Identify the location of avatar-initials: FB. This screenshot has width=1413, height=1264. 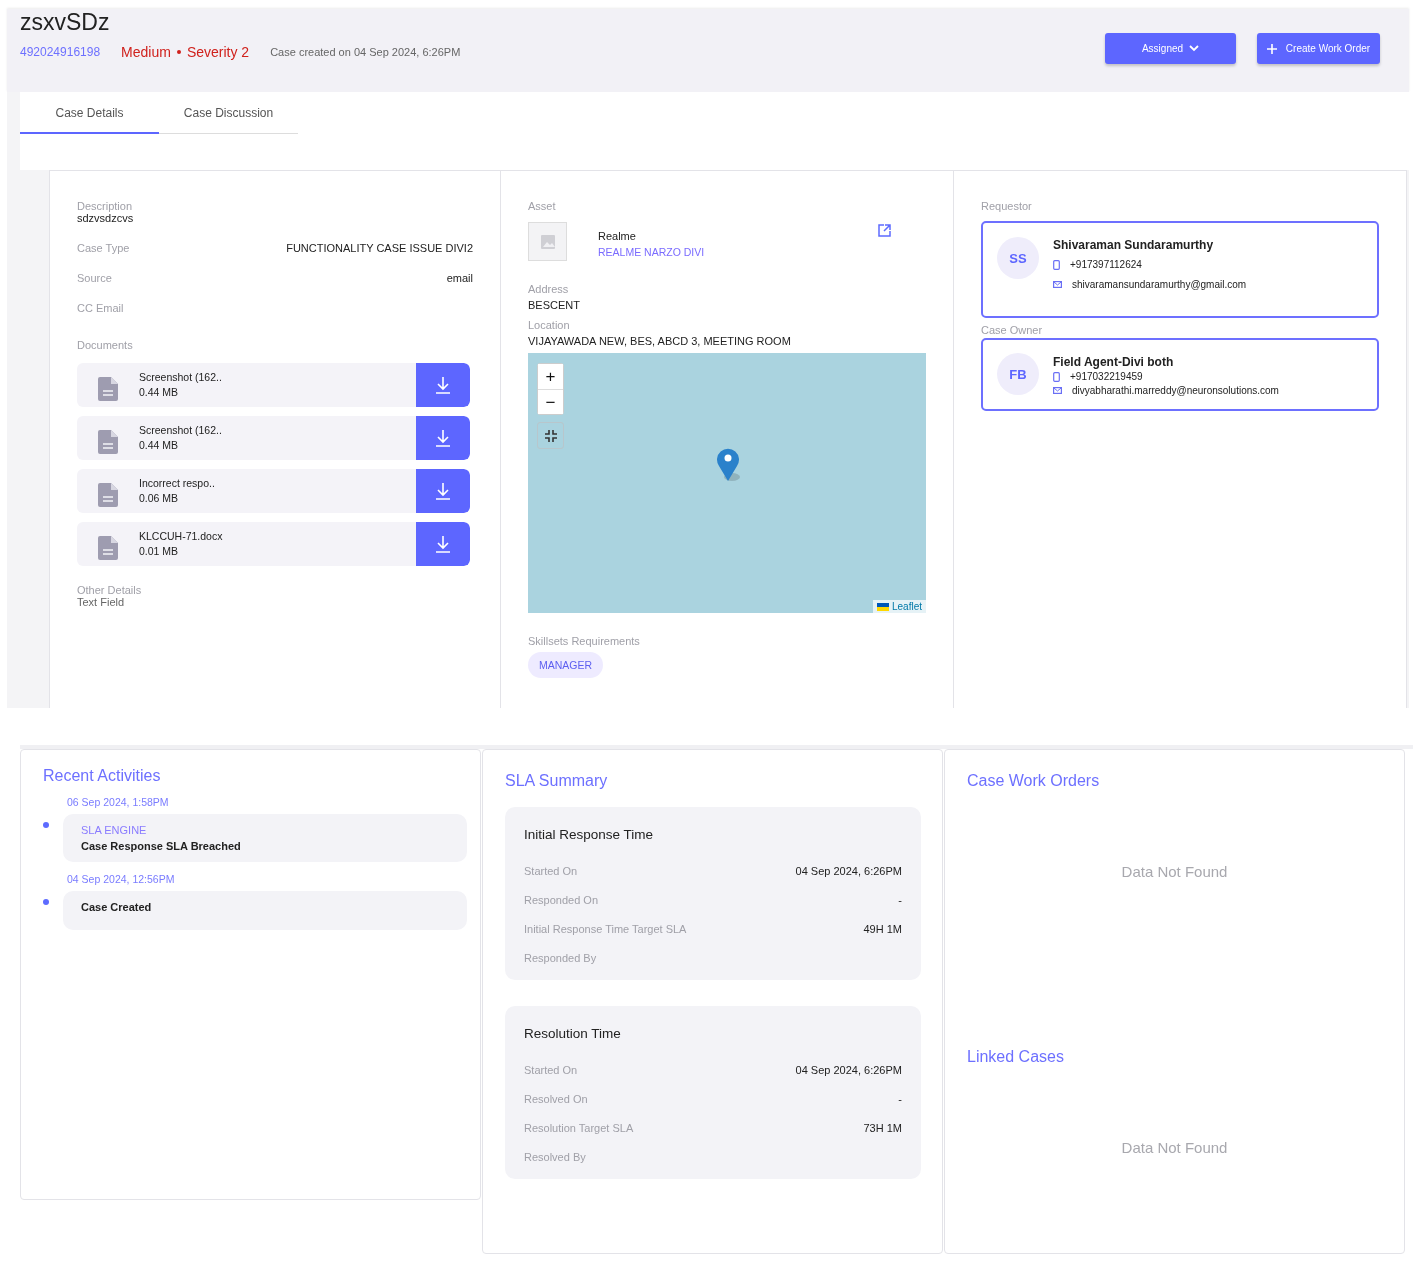
(1018, 374).